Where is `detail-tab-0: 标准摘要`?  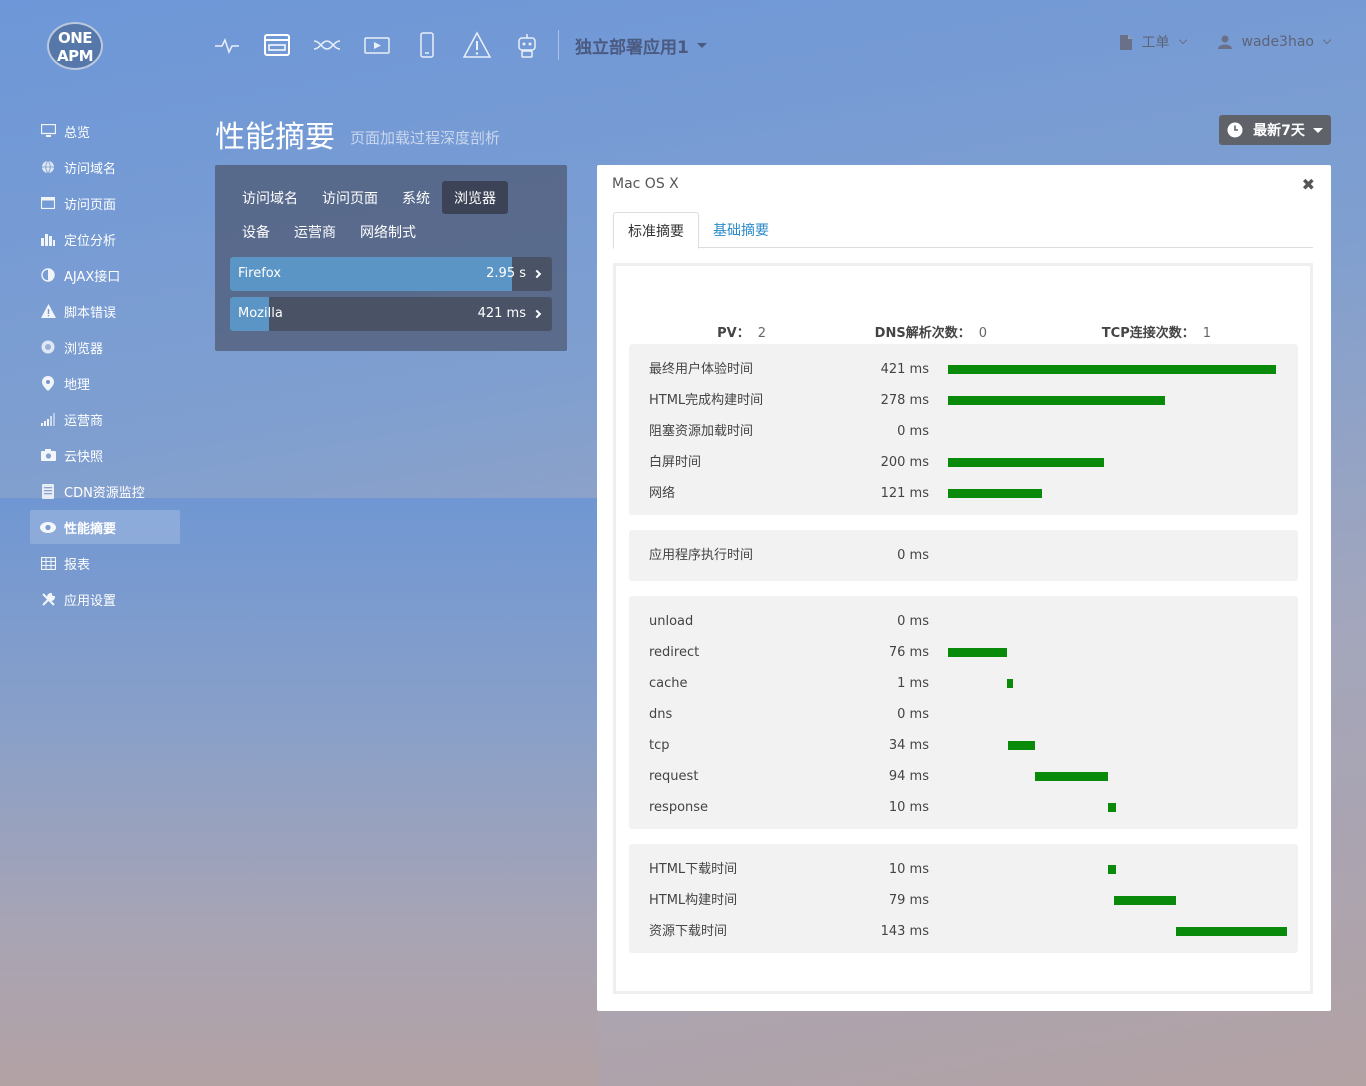
detail-tab-0: 标准摘要 is located at coordinates (656, 230).